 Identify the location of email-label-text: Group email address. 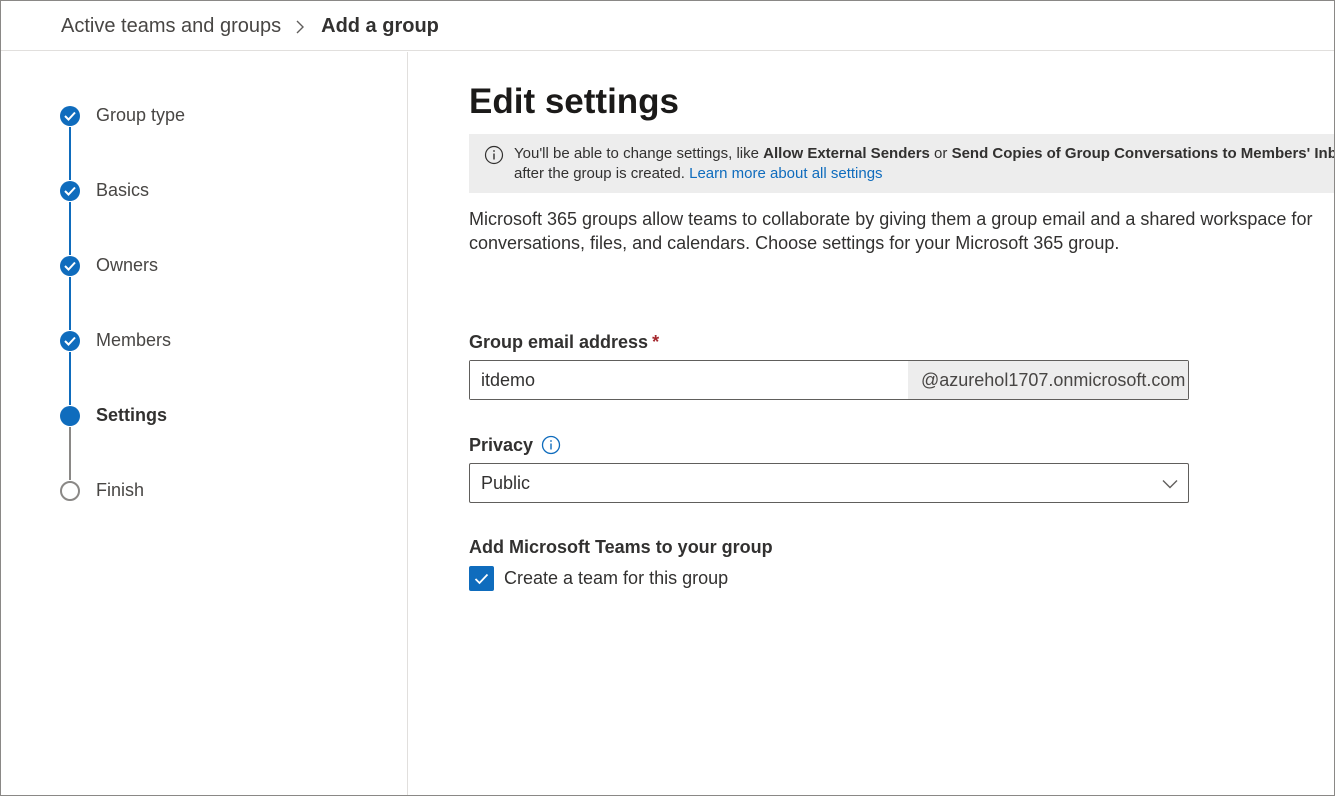
(559, 342).